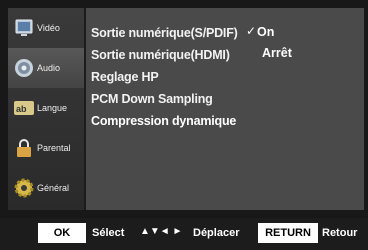 This screenshot has height=250, width=368. Describe the element at coordinates (265, 32) in the screenshot. I see `option-on: On` at that location.